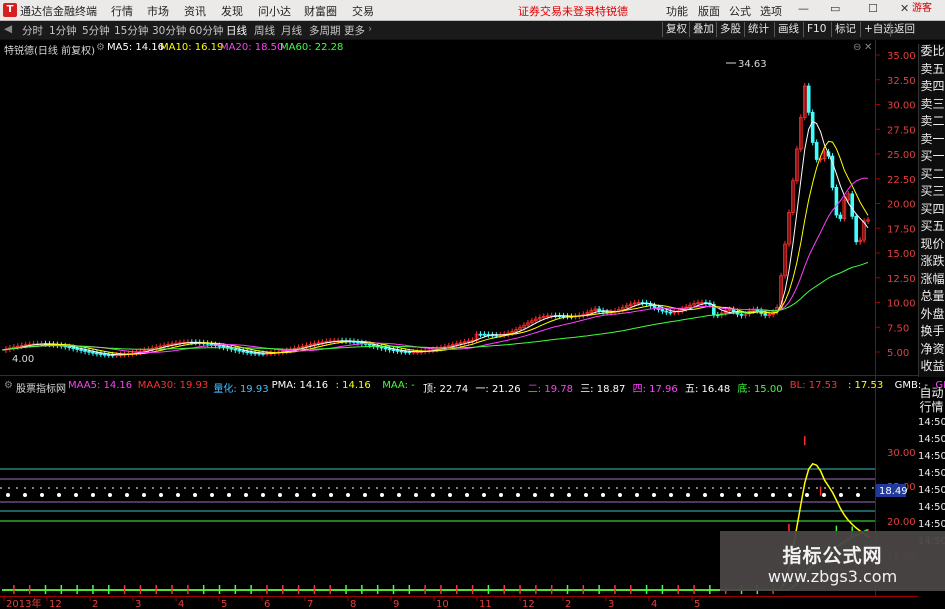 This screenshot has width=945, height=609. Describe the element at coordinates (300, 385) in the screenshot. I see `indicator-item: PMA: 14.16` at that location.